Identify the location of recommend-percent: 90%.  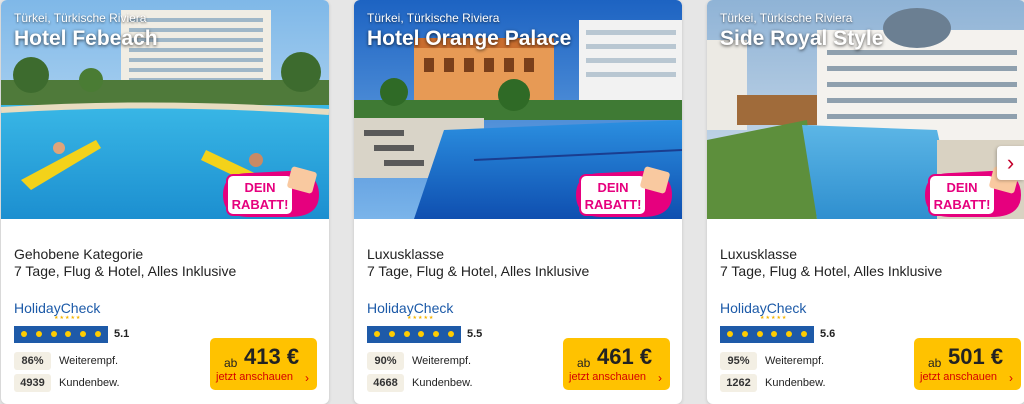
(385, 361).